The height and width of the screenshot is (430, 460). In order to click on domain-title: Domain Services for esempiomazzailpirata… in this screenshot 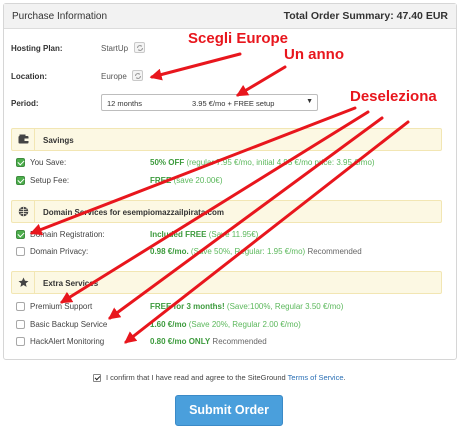, I will do `click(133, 212)`.